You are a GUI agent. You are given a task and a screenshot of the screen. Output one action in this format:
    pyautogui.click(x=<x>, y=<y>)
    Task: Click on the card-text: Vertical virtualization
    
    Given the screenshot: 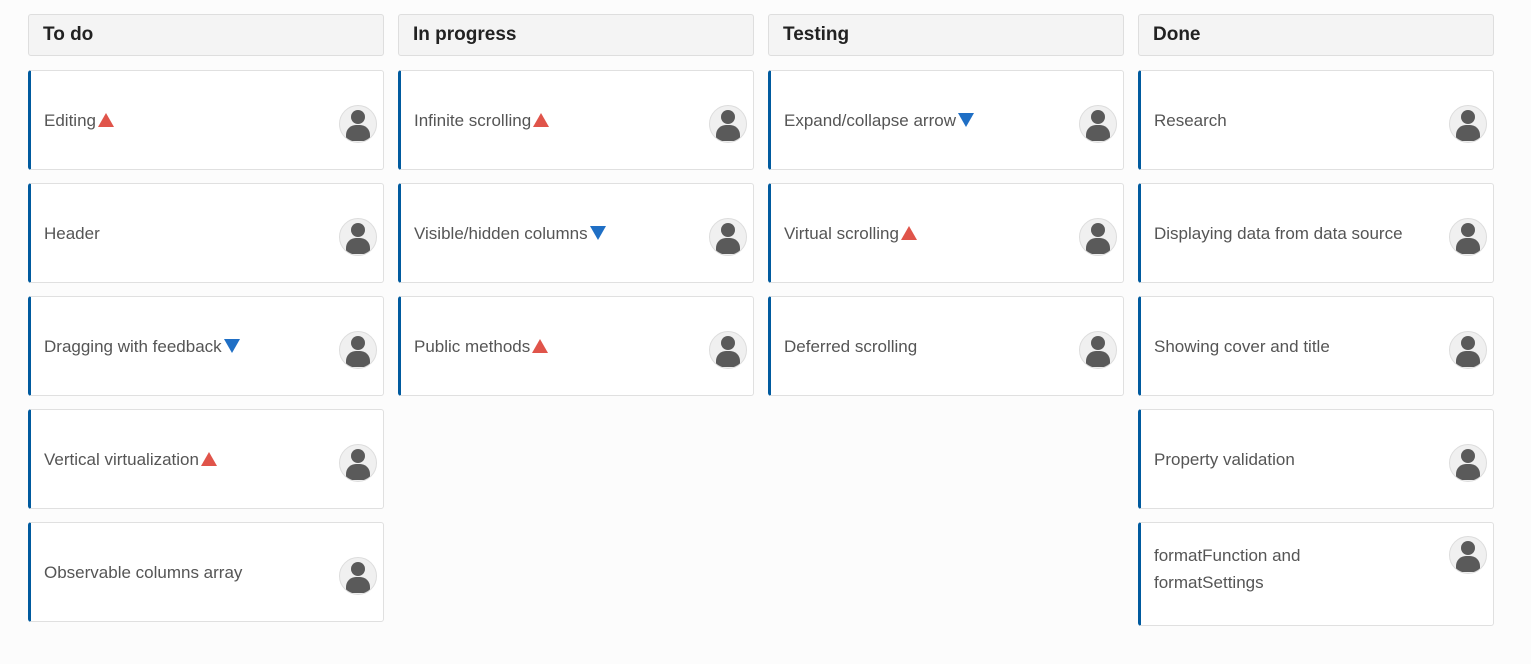 What is the action you would take?
    pyautogui.click(x=130, y=459)
    